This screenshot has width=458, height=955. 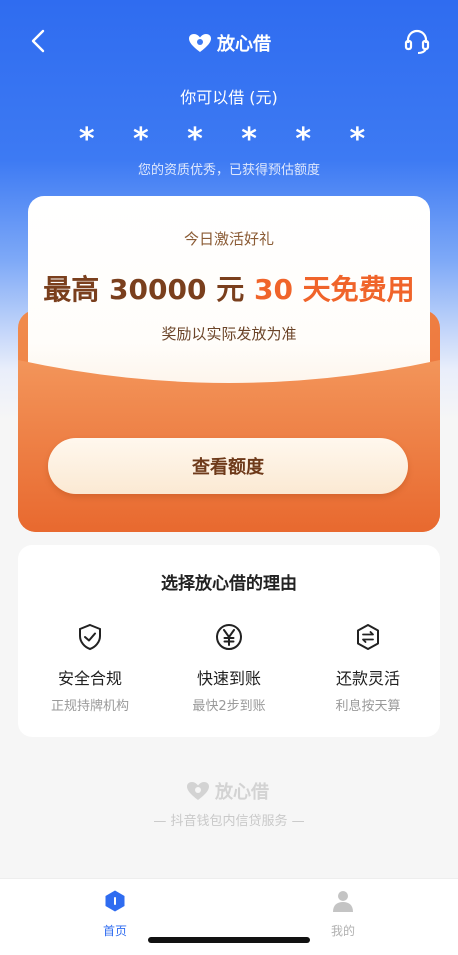 I want to click on headline-max-amount: 最高 30000 元, so click(x=144, y=289).